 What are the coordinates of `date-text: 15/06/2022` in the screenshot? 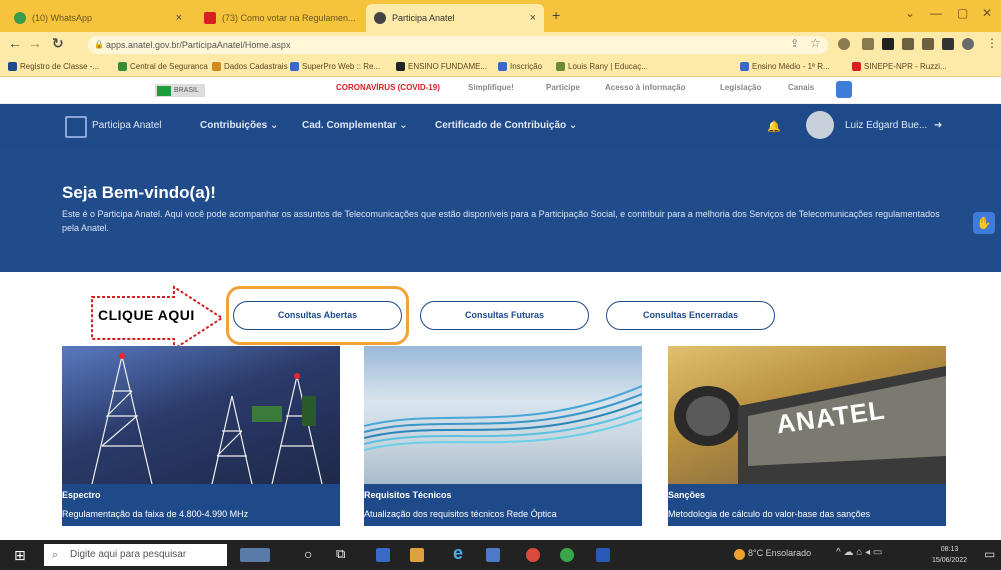 It's located at (950, 560).